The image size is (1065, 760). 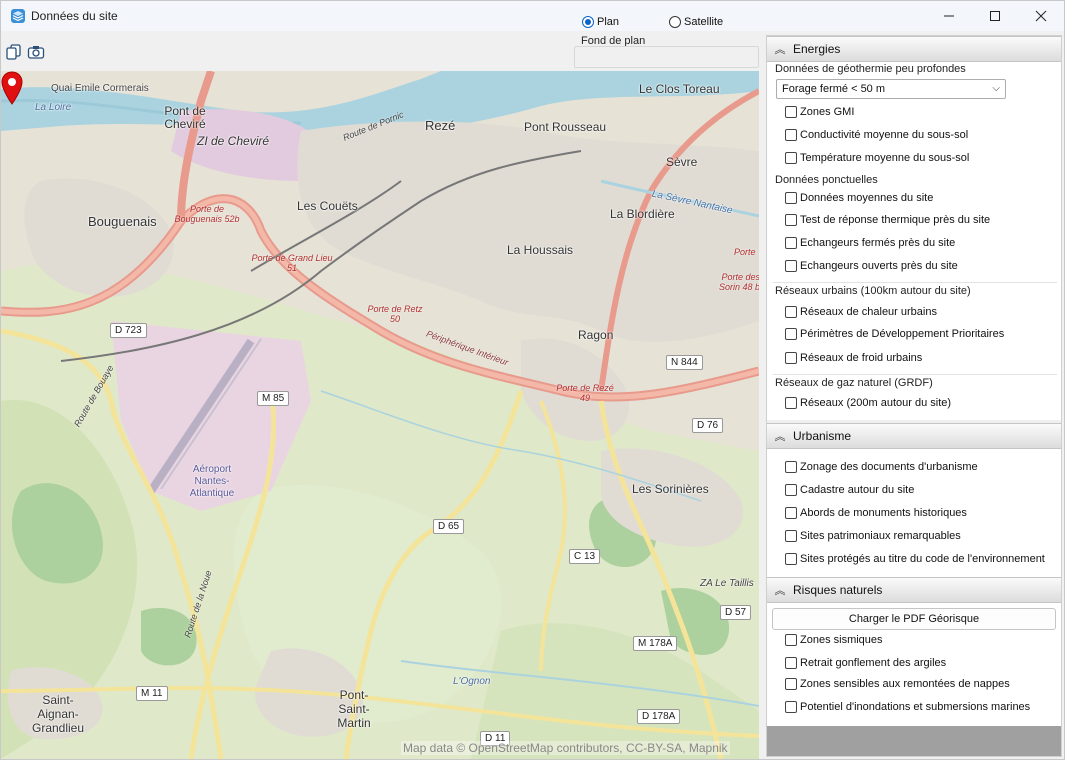 What do you see at coordinates (212, 481) in the screenshot?
I see `place-label: Aéroport Nantes-Atlantique` at bounding box center [212, 481].